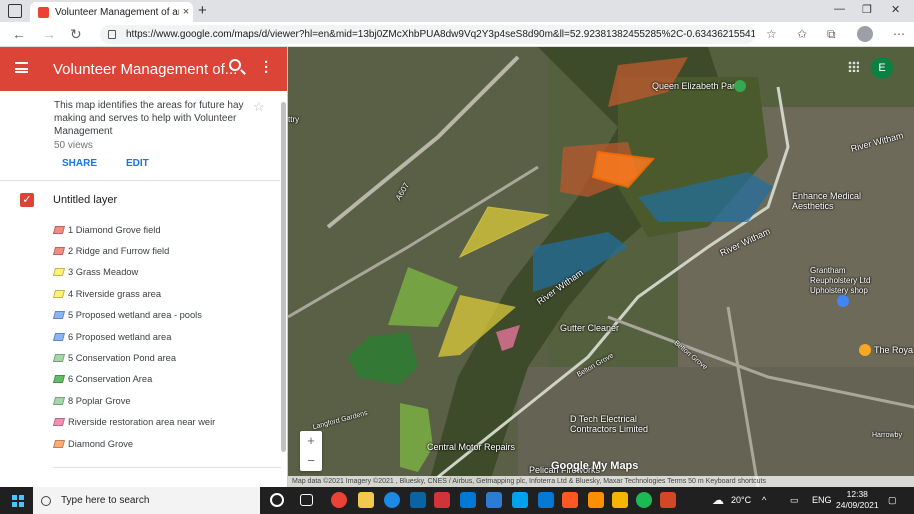 This screenshot has height=514, width=914. What do you see at coordinates (114, 229) in the screenshot?
I see `feature-label: 1 Diamond Grove field` at bounding box center [114, 229].